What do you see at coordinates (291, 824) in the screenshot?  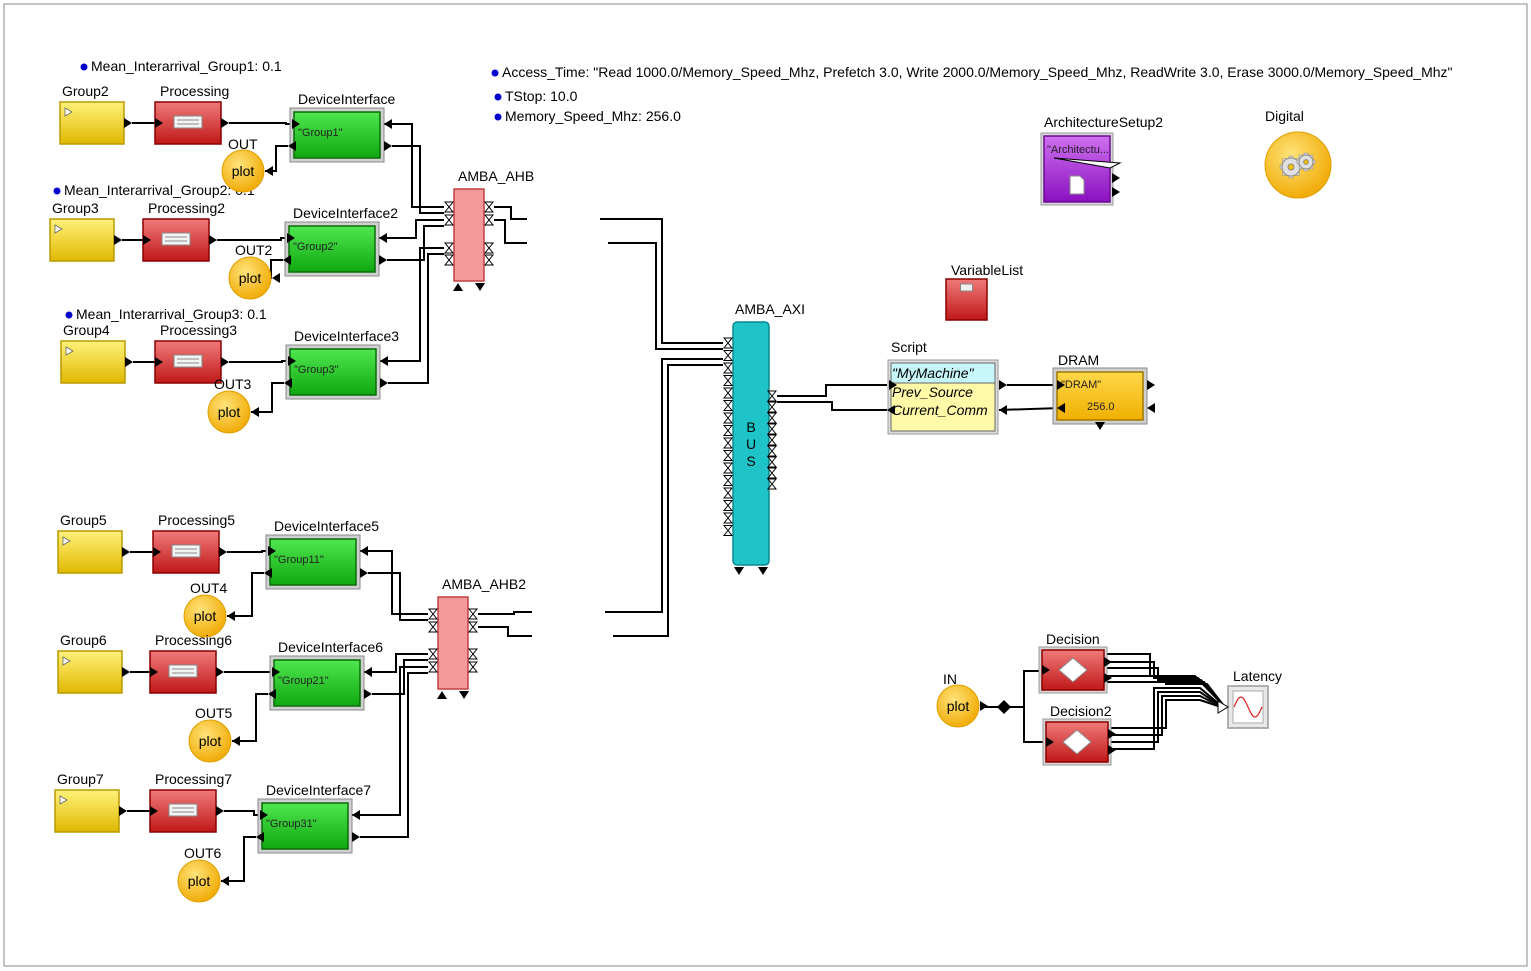 I see `device-interface-value: "Group31"` at bounding box center [291, 824].